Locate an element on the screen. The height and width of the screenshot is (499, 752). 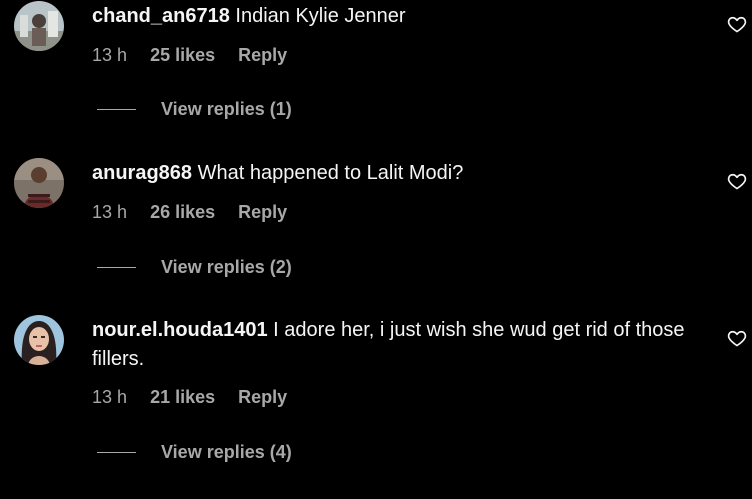
view-replies-label: View replies (1) is located at coordinates (226, 109).